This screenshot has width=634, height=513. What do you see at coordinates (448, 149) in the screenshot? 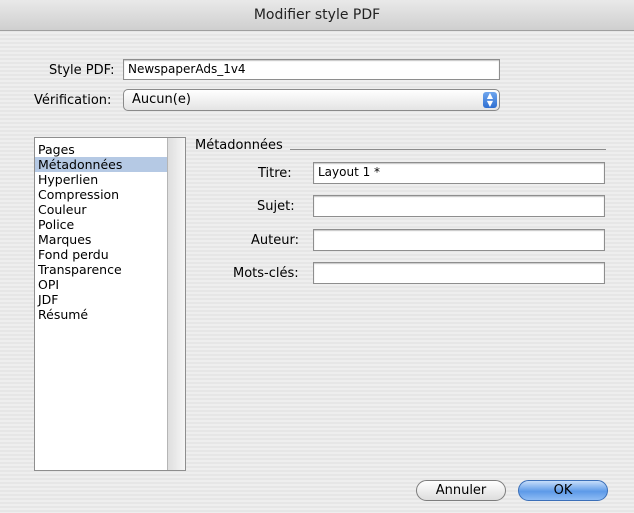
I see `group-divider` at bounding box center [448, 149].